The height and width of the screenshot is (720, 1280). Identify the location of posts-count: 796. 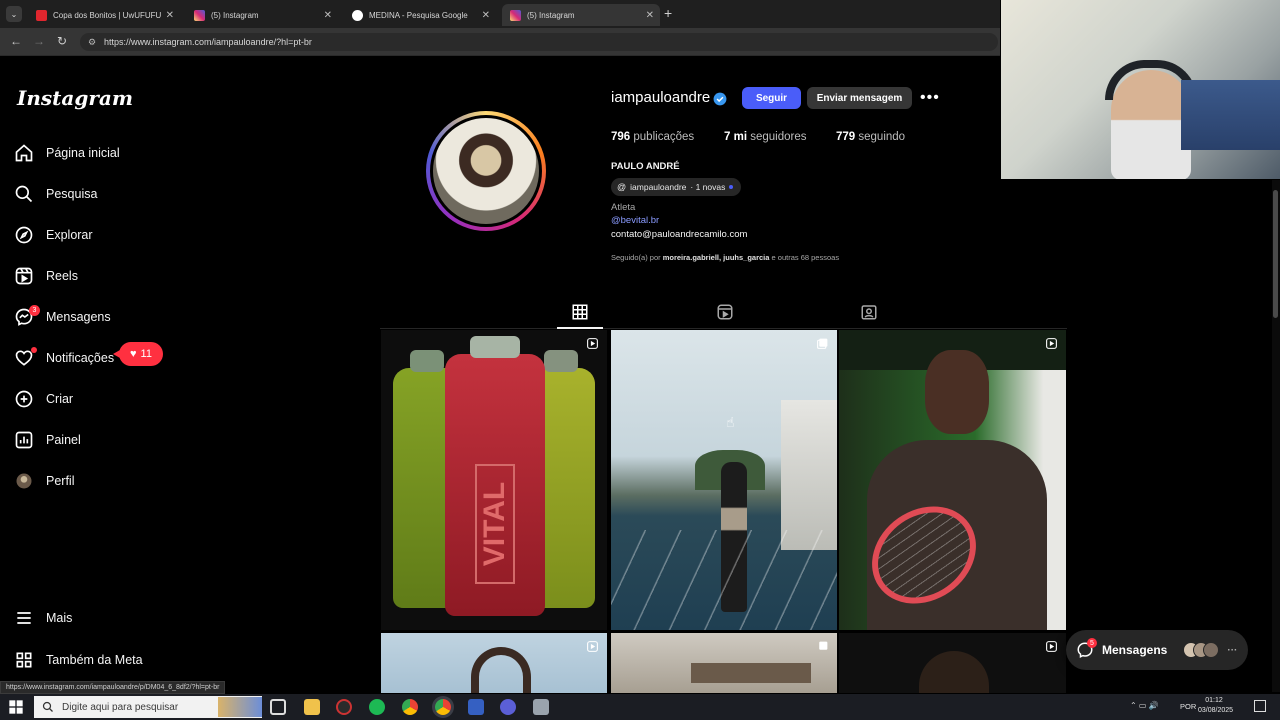
(621, 137).